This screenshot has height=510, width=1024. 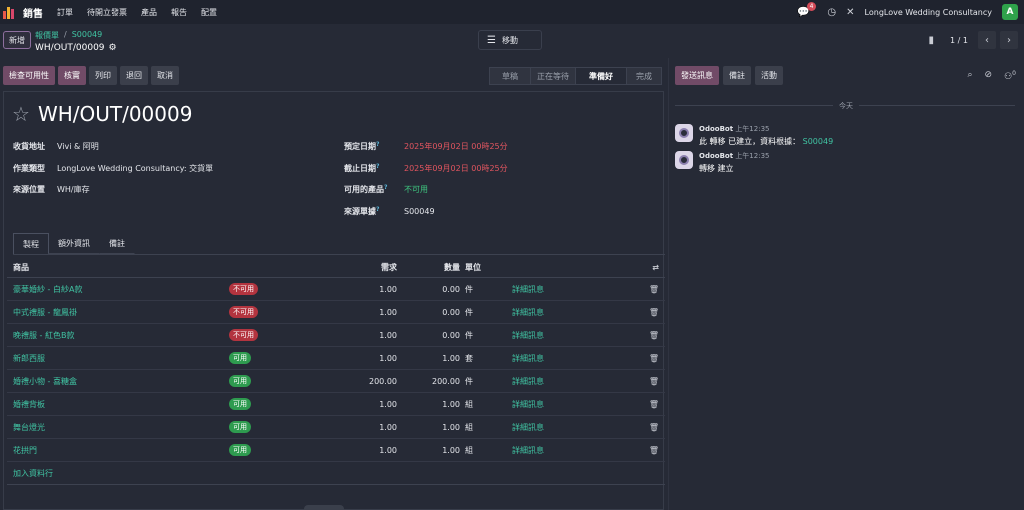 I want to click on stage-waiting: 正在等待, so click(x=553, y=76).